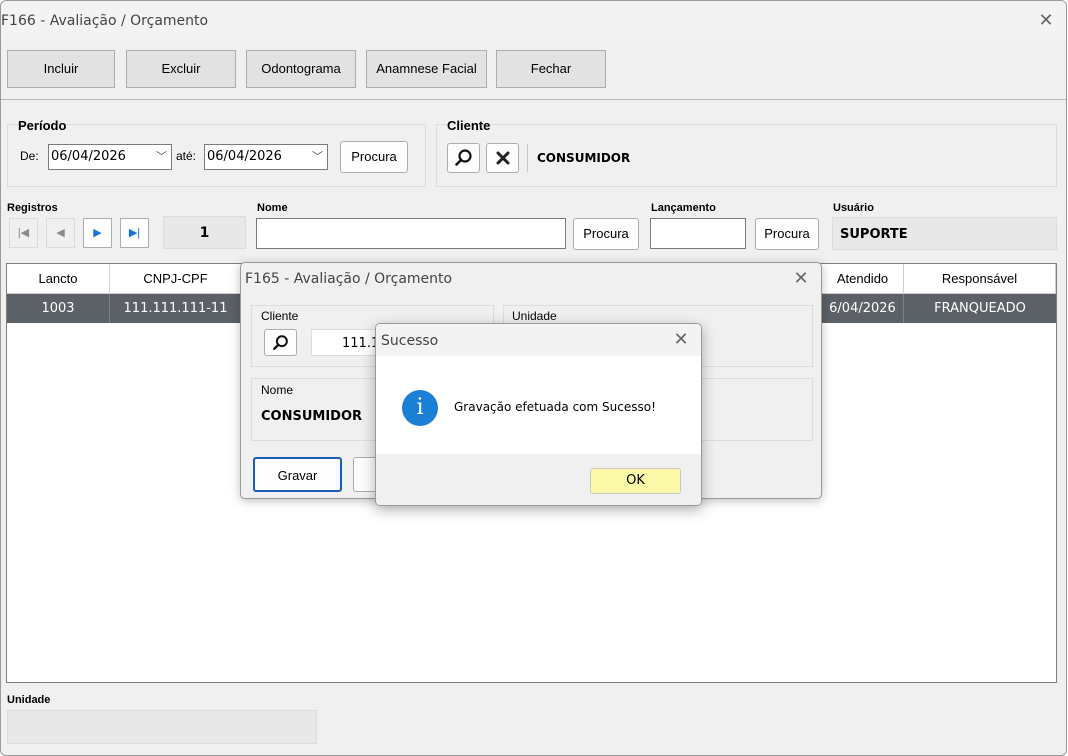 The height and width of the screenshot is (756, 1068). Describe the element at coordinates (272, 208) in the screenshot. I see `nome-label: Nome` at that location.